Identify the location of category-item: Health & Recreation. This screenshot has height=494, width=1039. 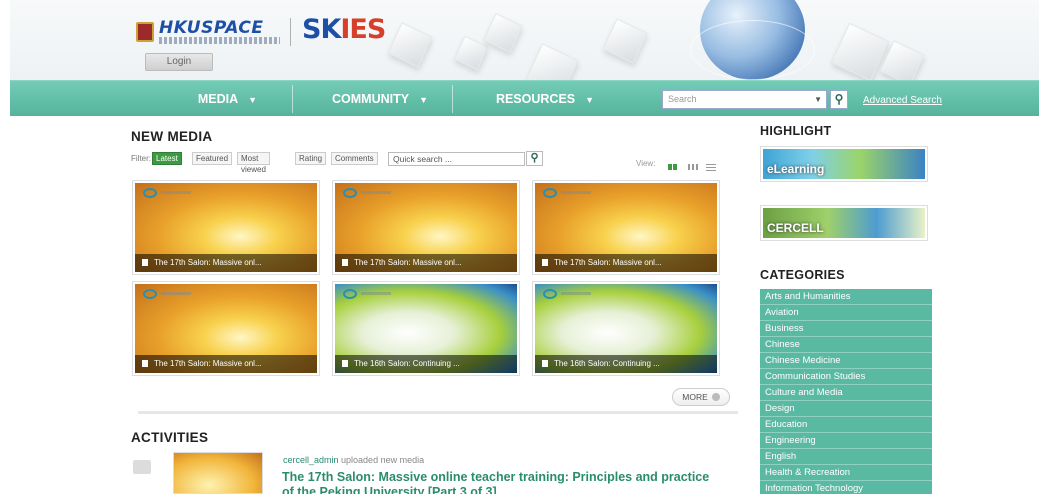
(846, 473).